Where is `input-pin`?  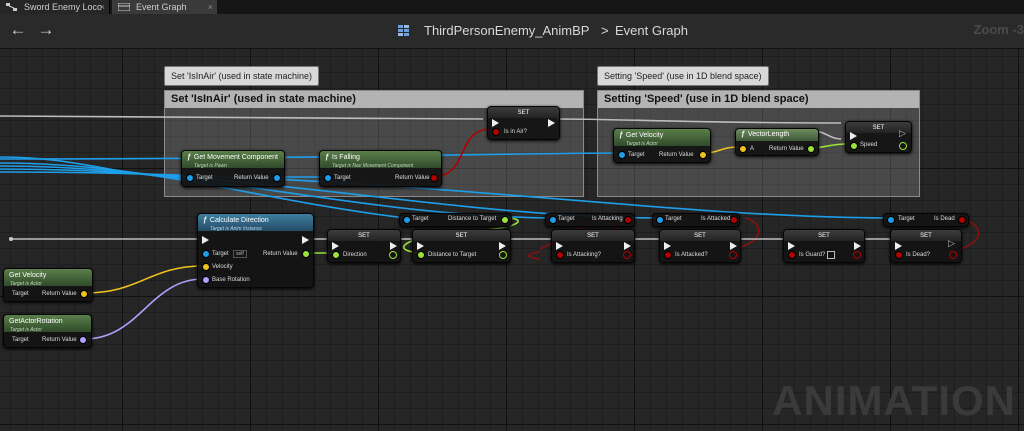
input-pin is located at coordinates (743, 149).